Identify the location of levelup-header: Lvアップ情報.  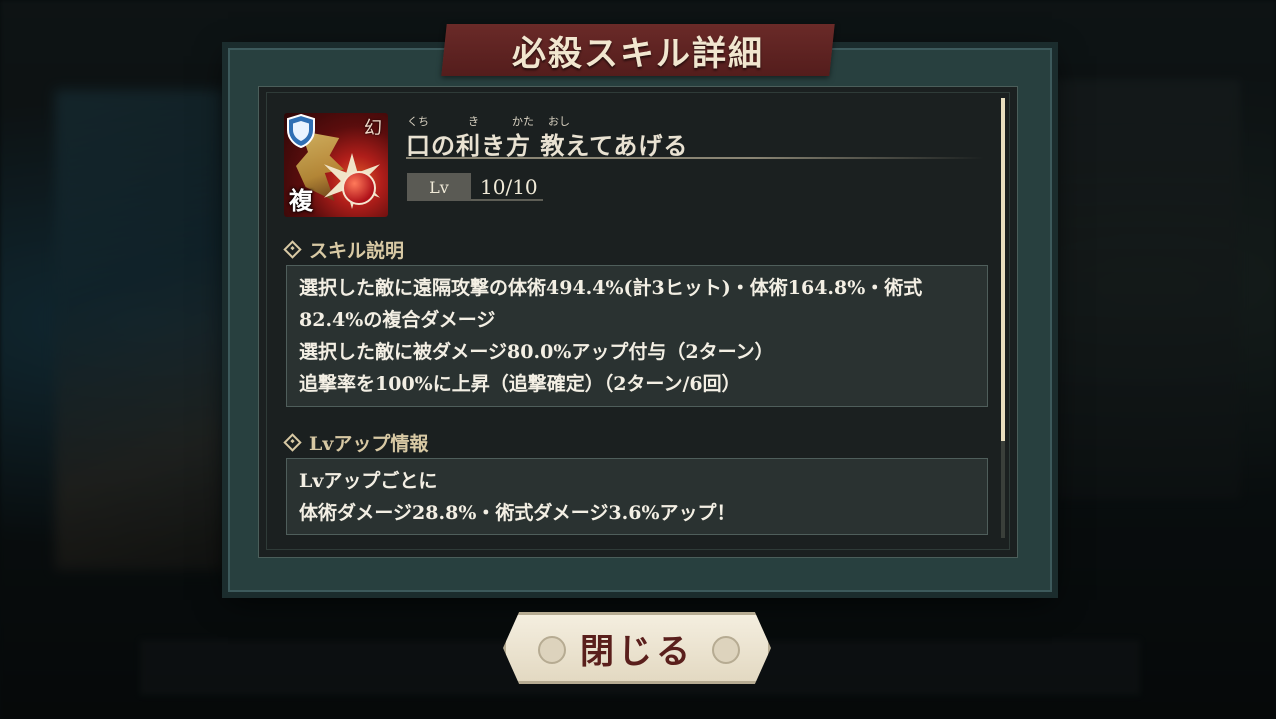
(356, 442).